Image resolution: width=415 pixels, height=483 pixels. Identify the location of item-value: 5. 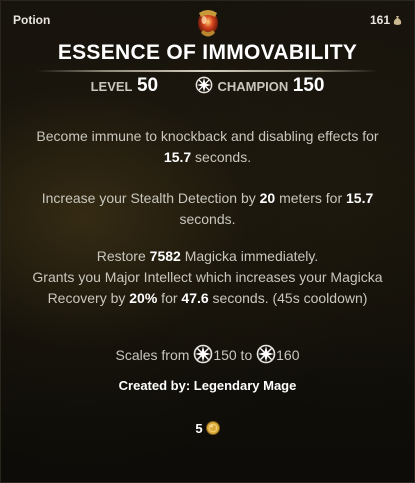
(207, 428).